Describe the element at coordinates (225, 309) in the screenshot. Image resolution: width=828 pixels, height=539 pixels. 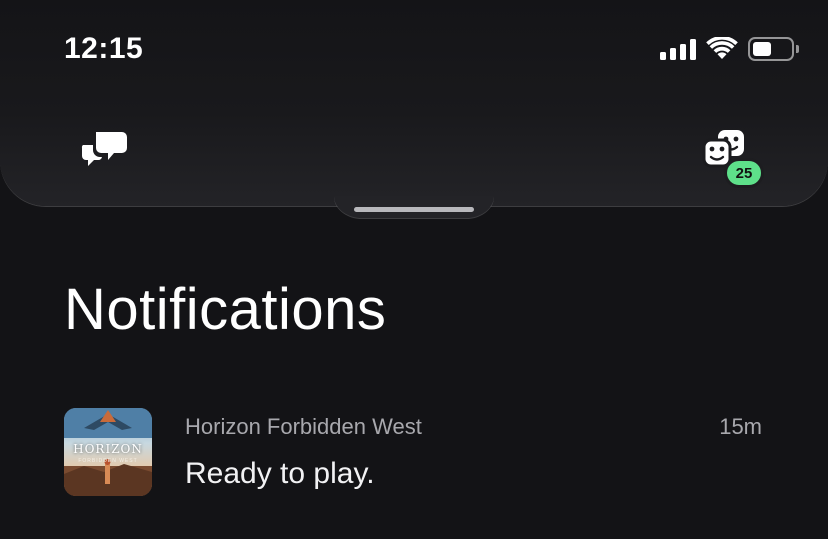
I see `page-title: Notifications` at that location.